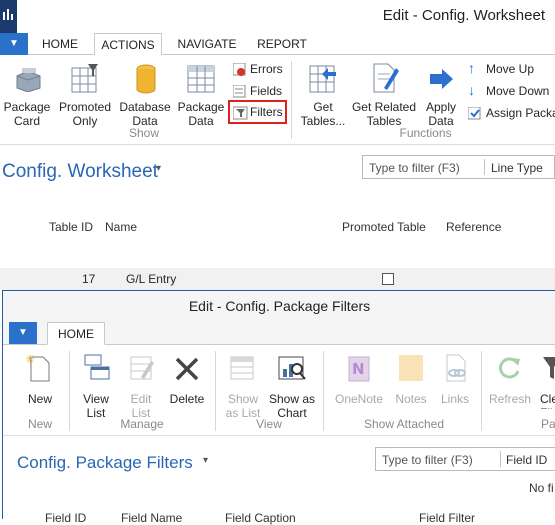 This screenshot has width=555, height=525. I want to click on inner-ribbon-tabs: ▼ HOME, so click(279, 333).